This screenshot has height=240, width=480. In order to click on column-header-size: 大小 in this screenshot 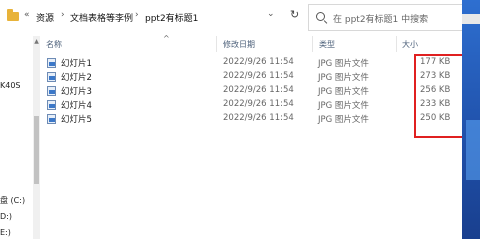, I will do `click(410, 44)`.